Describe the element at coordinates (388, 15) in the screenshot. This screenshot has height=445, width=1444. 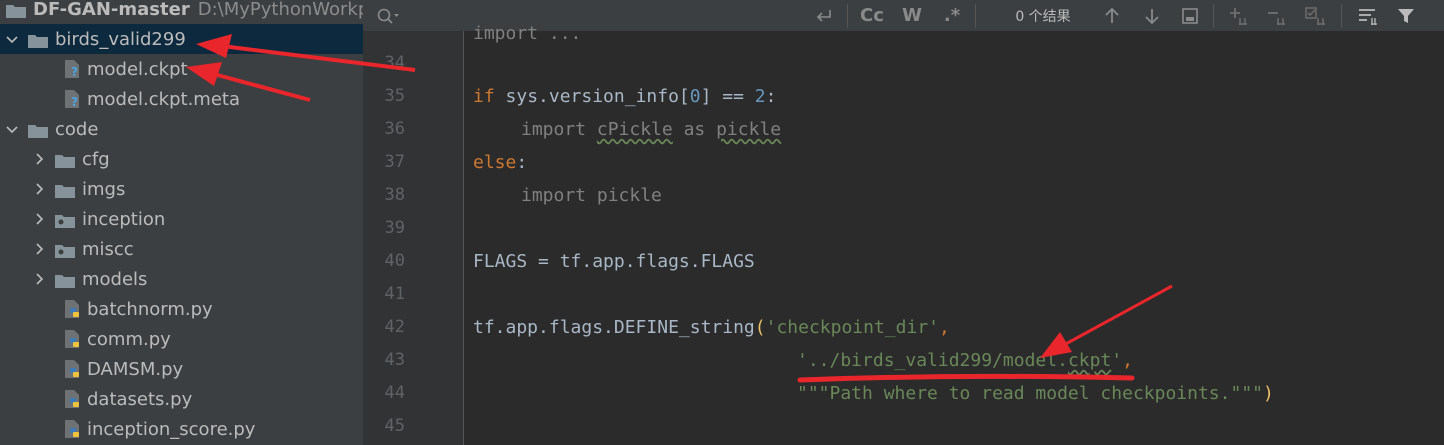
I see `search-icon` at that location.